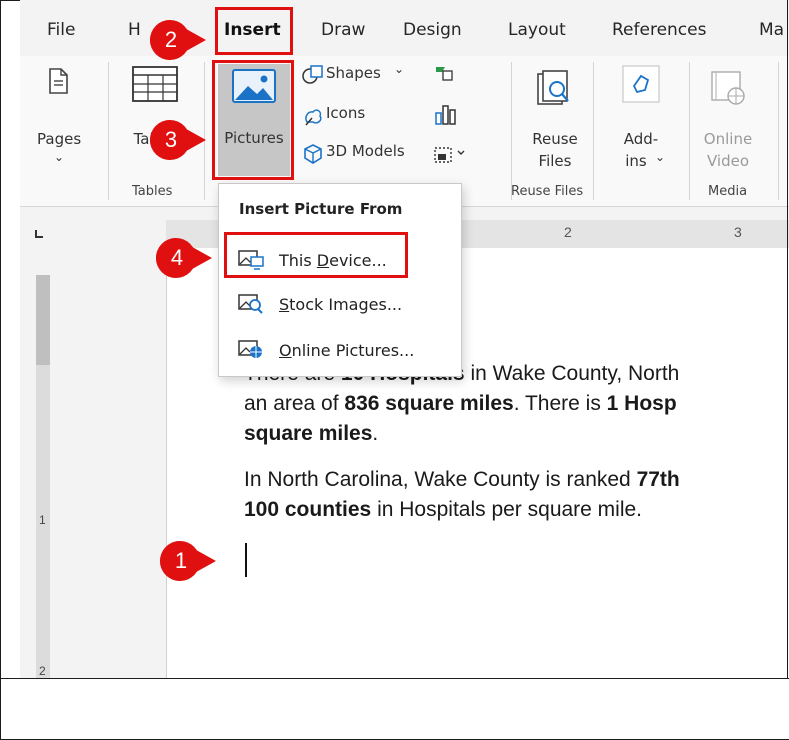 This screenshot has height=740, width=789. Describe the element at coordinates (365, 151) in the screenshot. I see `3d-models-label: 3D Models` at that location.